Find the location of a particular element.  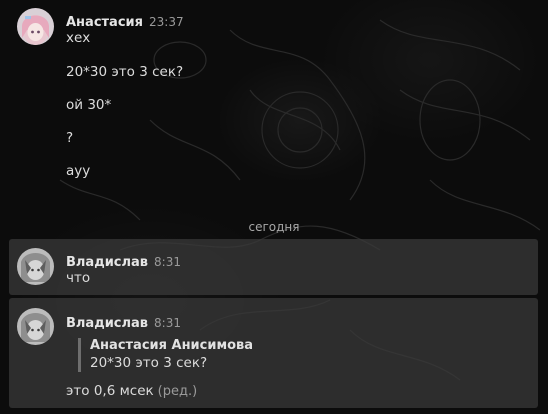

reply-text: 20*30 это 3 сек? is located at coordinates (149, 363).